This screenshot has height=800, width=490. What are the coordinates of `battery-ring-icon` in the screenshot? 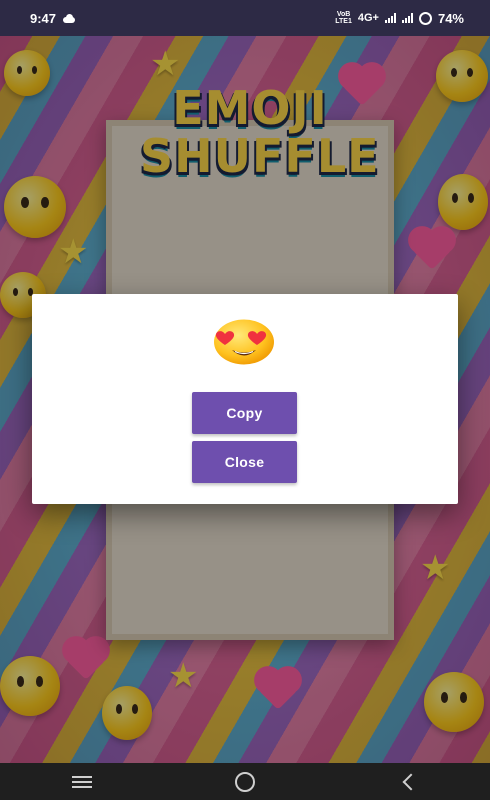 It's located at (425, 18).